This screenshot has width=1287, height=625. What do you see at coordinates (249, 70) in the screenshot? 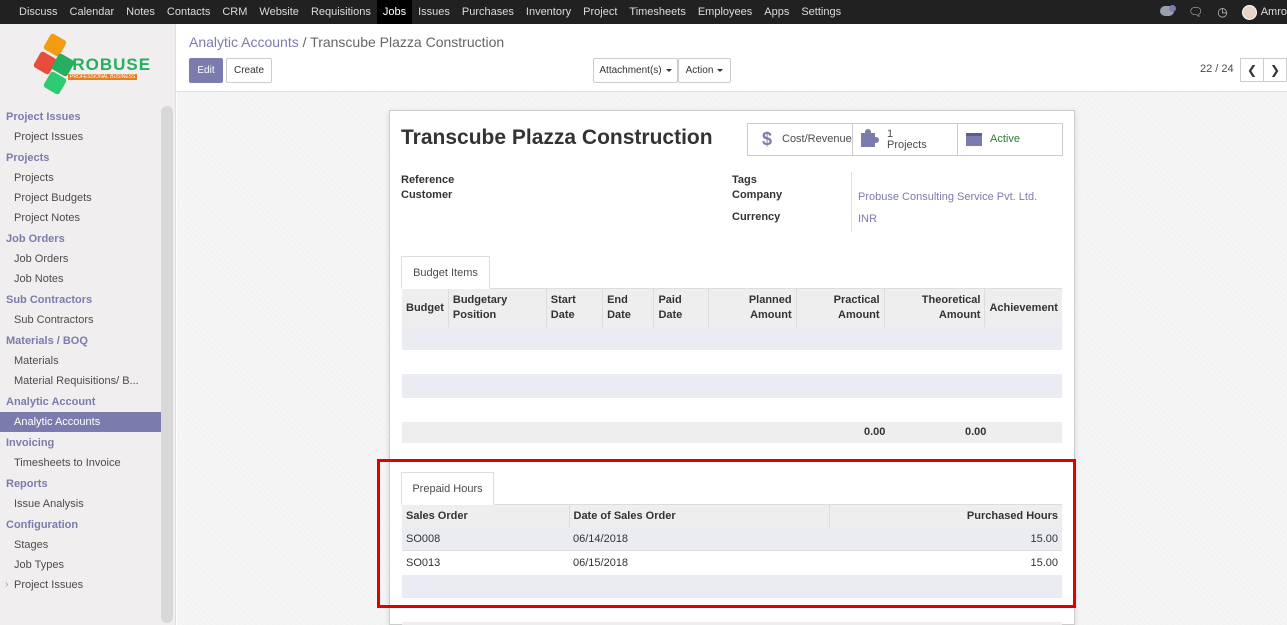
I see `create-button: Create` at bounding box center [249, 70].